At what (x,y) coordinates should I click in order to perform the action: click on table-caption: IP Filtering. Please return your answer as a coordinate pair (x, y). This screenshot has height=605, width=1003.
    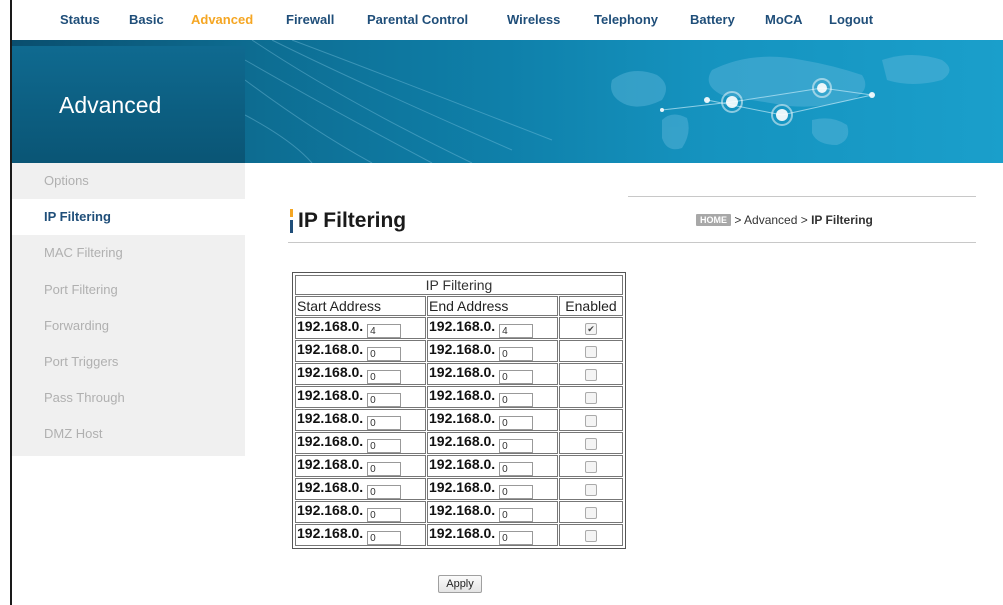
    Looking at the image, I should click on (459, 285).